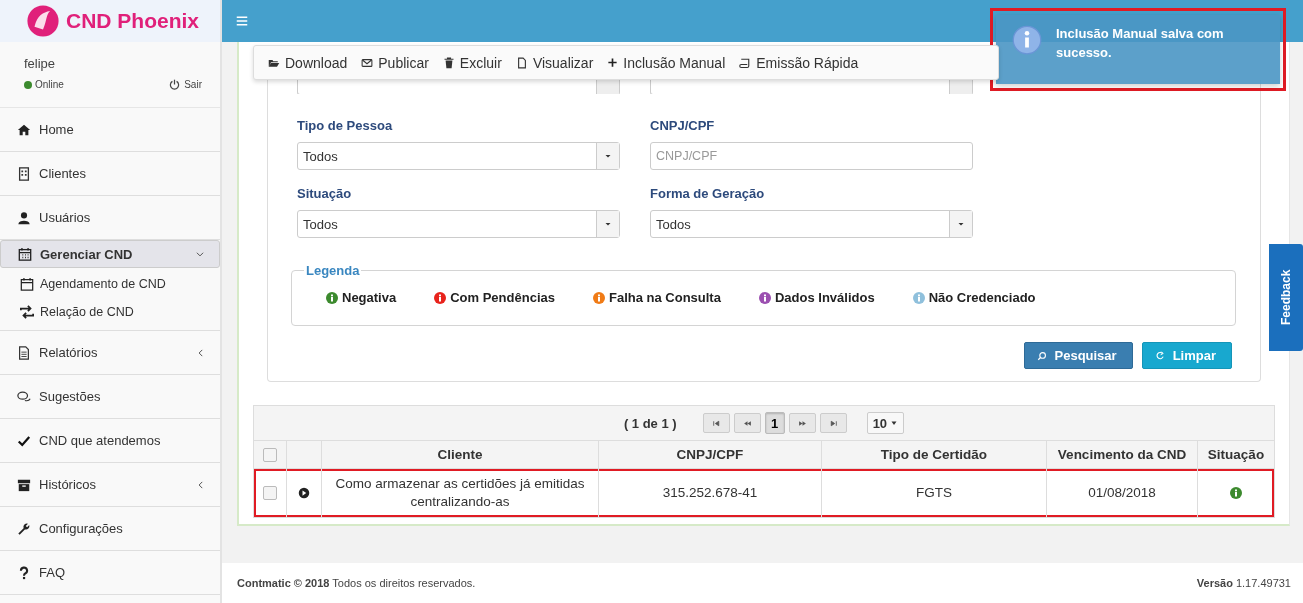 The height and width of the screenshot is (603, 1303). What do you see at coordinates (325, 193) in the screenshot?
I see `field-label: Situação` at bounding box center [325, 193].